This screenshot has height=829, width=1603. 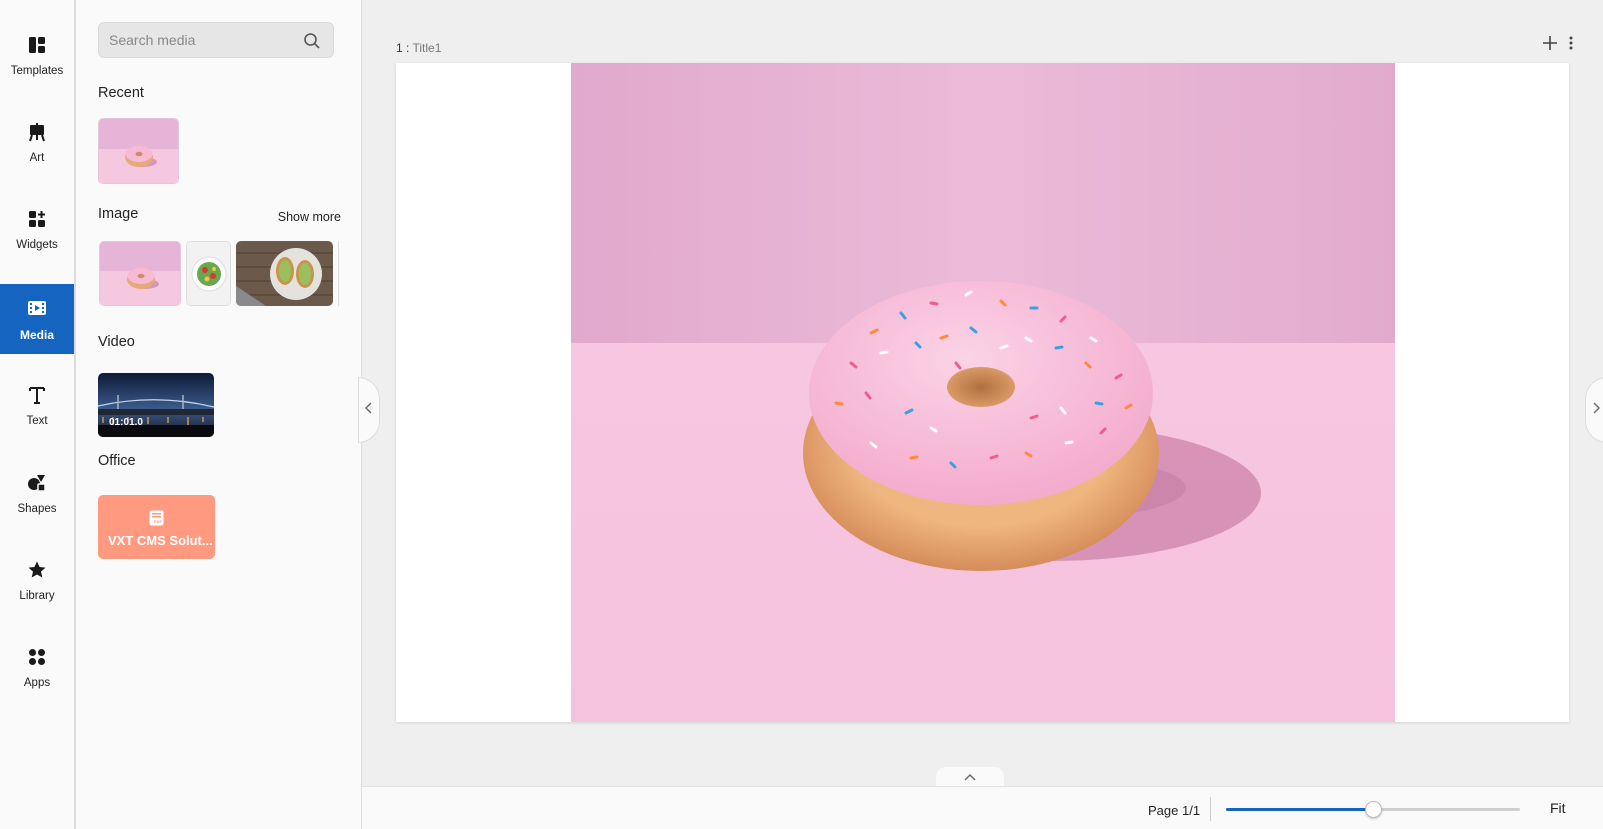 What do you see at coordinates (158, 521) in the screenshot?
I see `pdf-badge: PDF` at bounding box center [158, 521].